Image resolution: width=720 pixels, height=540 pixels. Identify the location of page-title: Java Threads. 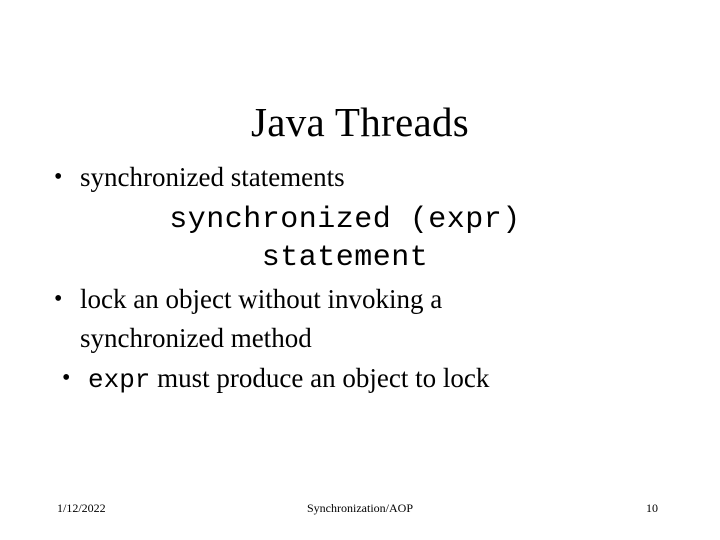
(359, 122).